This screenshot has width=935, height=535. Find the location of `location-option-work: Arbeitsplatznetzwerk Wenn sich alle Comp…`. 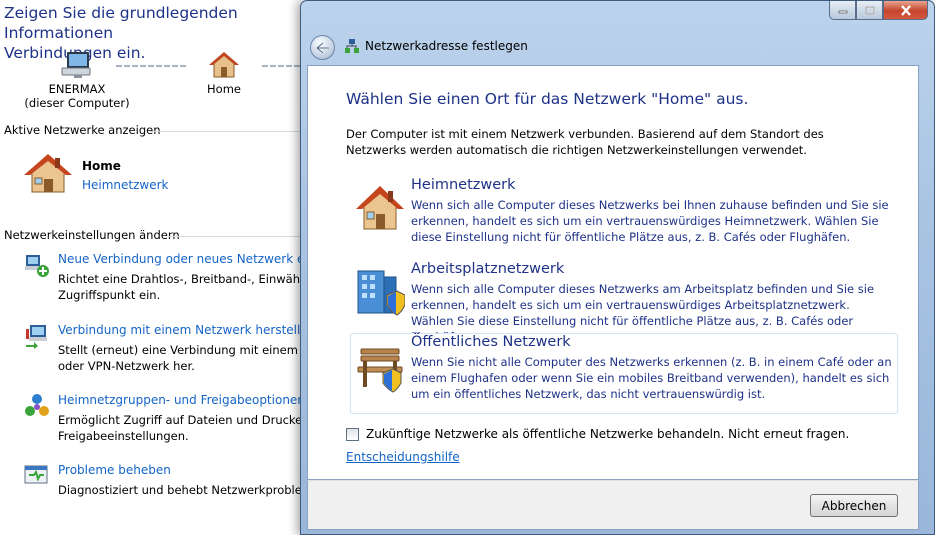

location-option-work: Arbeitsplatznetzwerk Wenn sich alle Comp… is located at coordinates (624, 302).